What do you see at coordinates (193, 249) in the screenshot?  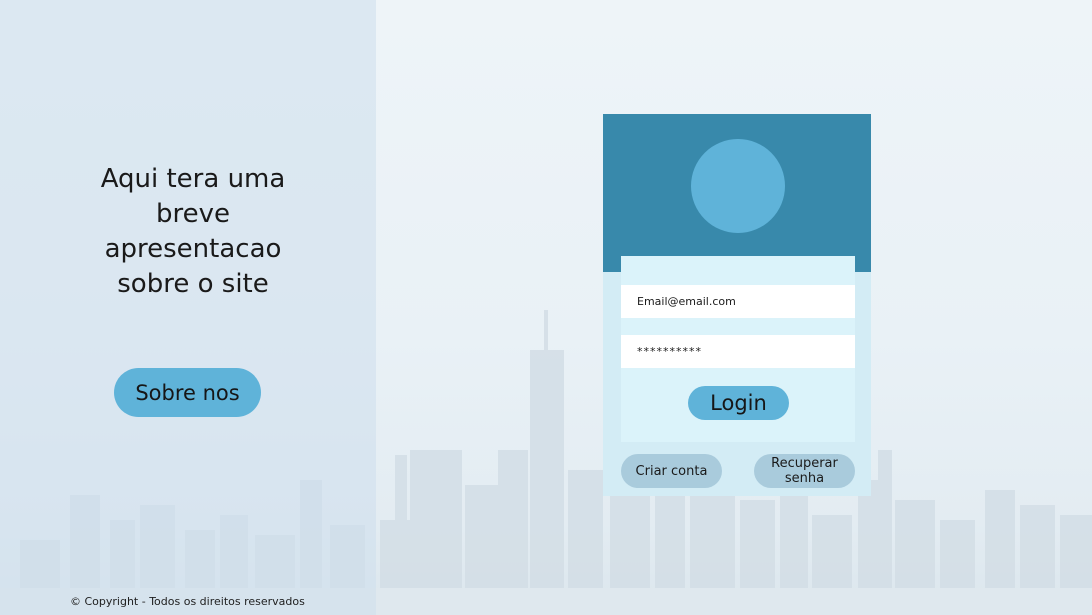 I see `intro-line-3: apresentacao` at bounding box center [193, 249].